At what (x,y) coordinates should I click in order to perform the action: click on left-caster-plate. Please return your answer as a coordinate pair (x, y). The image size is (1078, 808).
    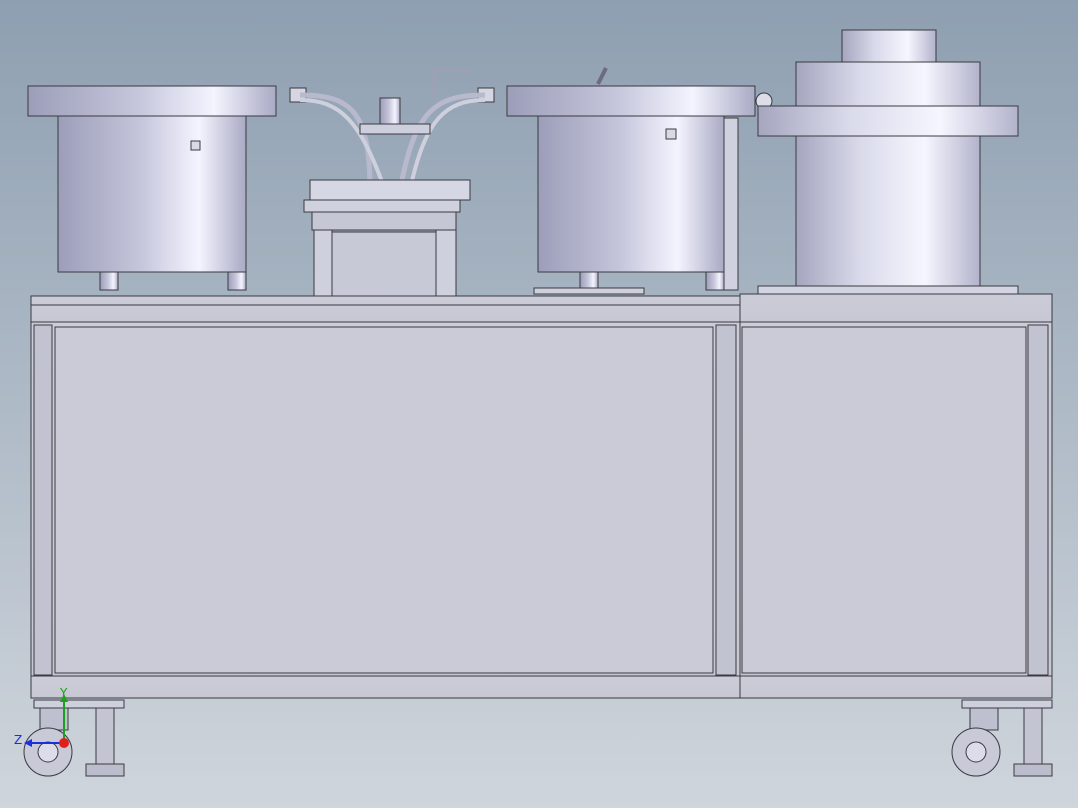
    Looking at the image, I should click on (79, 704).